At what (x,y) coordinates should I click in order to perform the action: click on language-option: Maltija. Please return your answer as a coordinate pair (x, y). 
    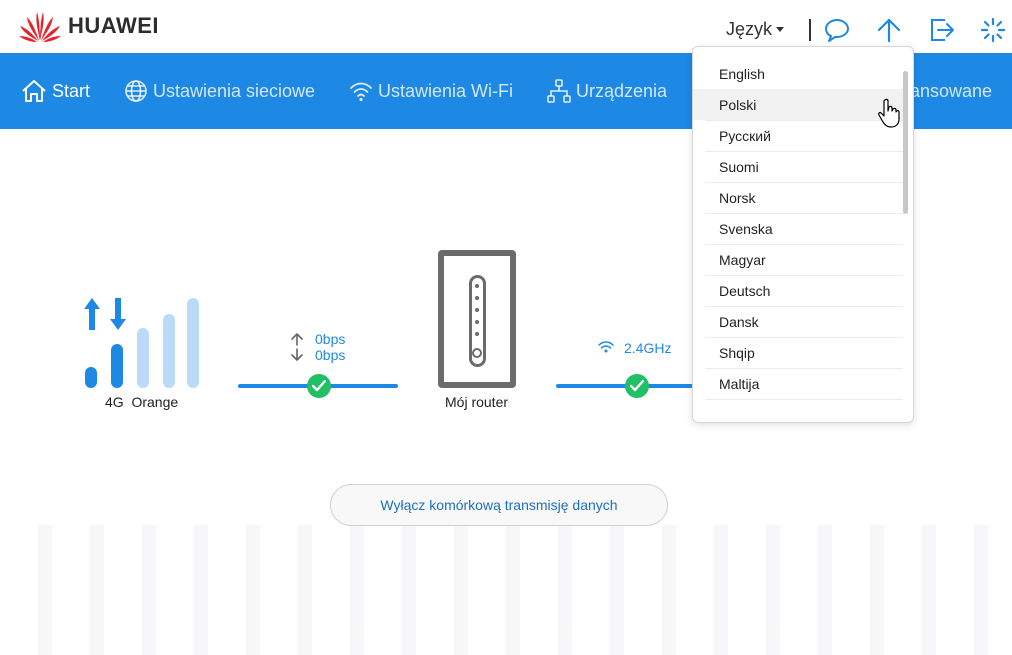
    Looking at the image, I should click on (799, 383).